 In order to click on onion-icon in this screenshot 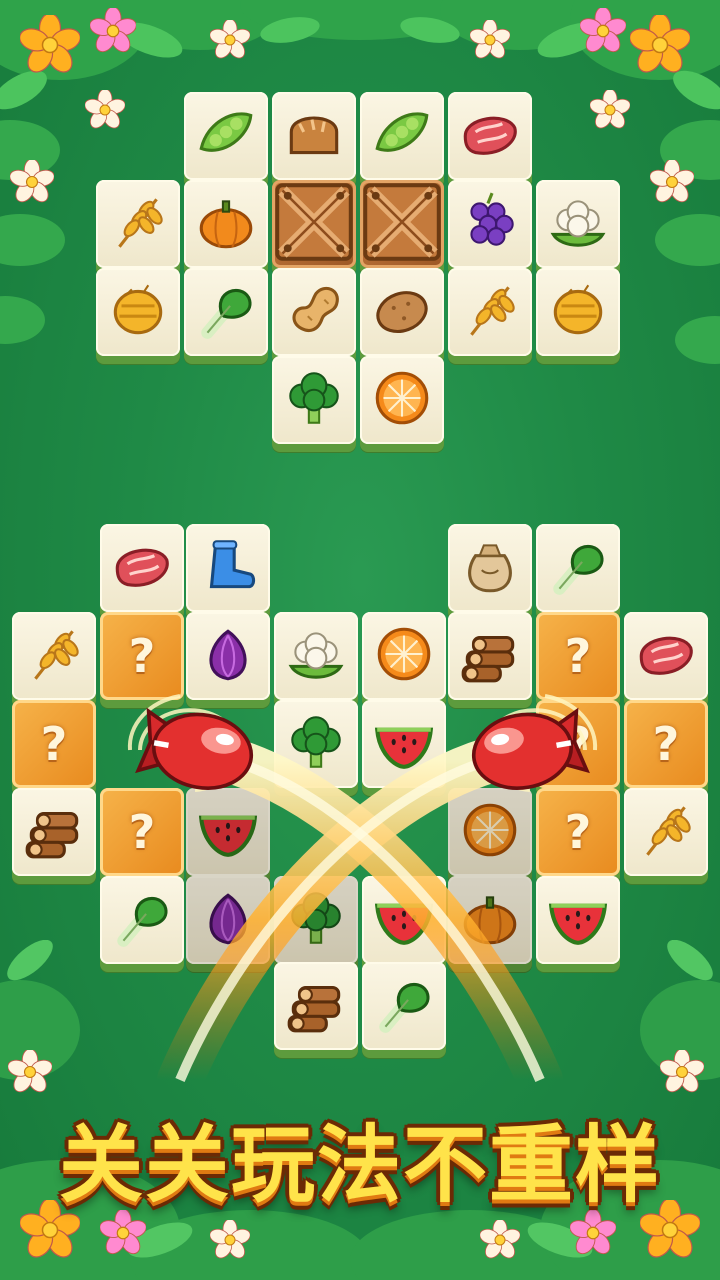, I will do `click(228, 656)`.